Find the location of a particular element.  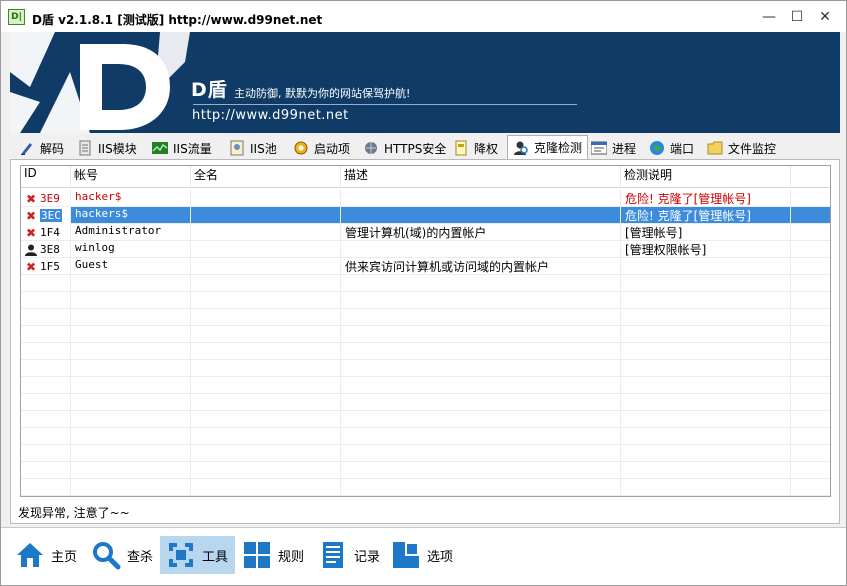

row-note: [管理帐号] is located at coordinates (706, 232).